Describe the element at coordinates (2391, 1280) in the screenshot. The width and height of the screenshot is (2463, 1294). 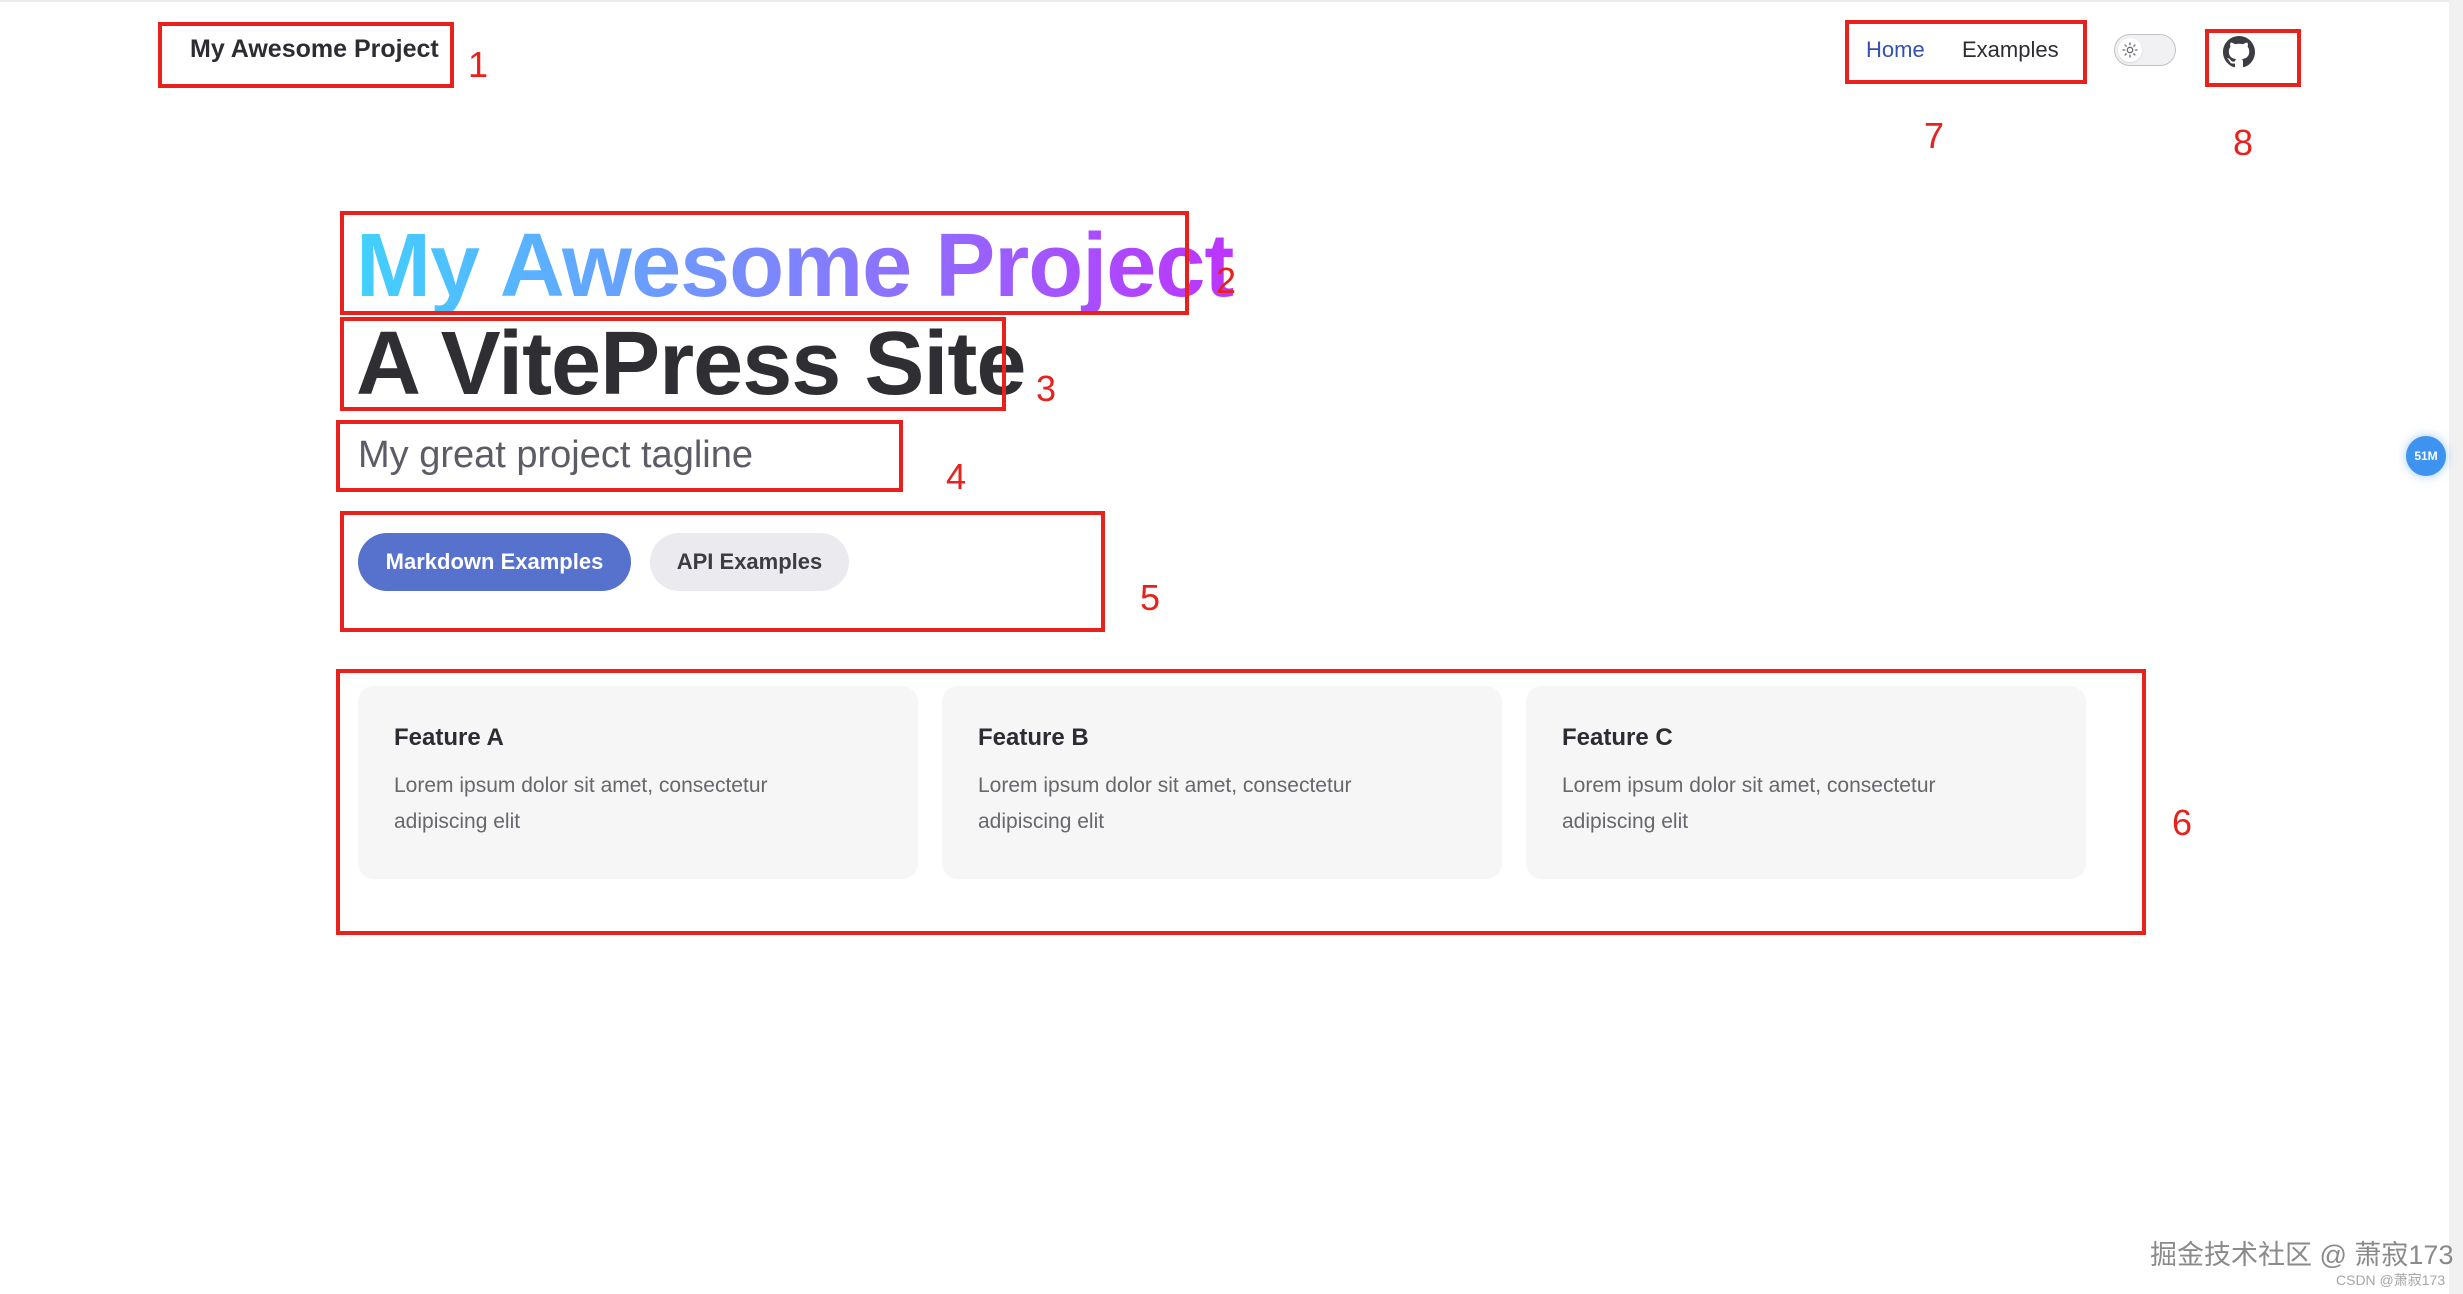
I see `watermark-sub: CSDN @萧寂173` at that location.